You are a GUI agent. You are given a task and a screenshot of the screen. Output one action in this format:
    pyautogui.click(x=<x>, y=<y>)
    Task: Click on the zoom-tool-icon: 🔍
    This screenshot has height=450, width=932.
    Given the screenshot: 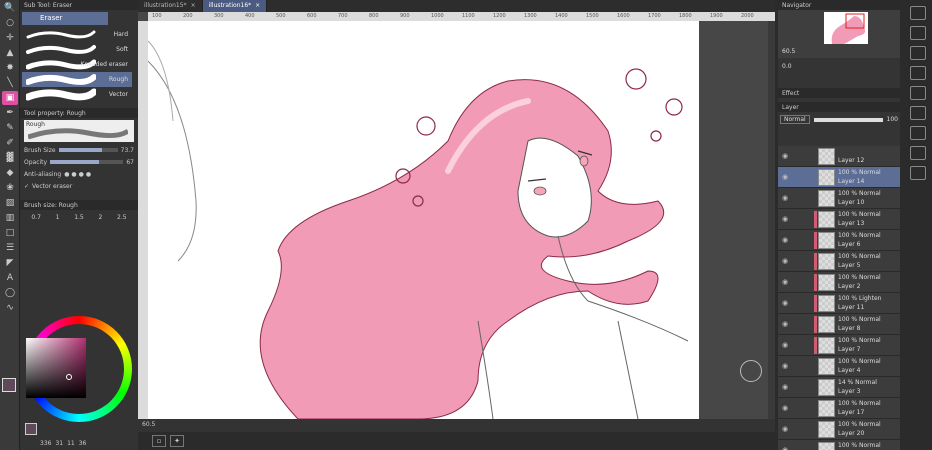 What is the action you would take?
    pyautogui.click(x=10, y=8)
    